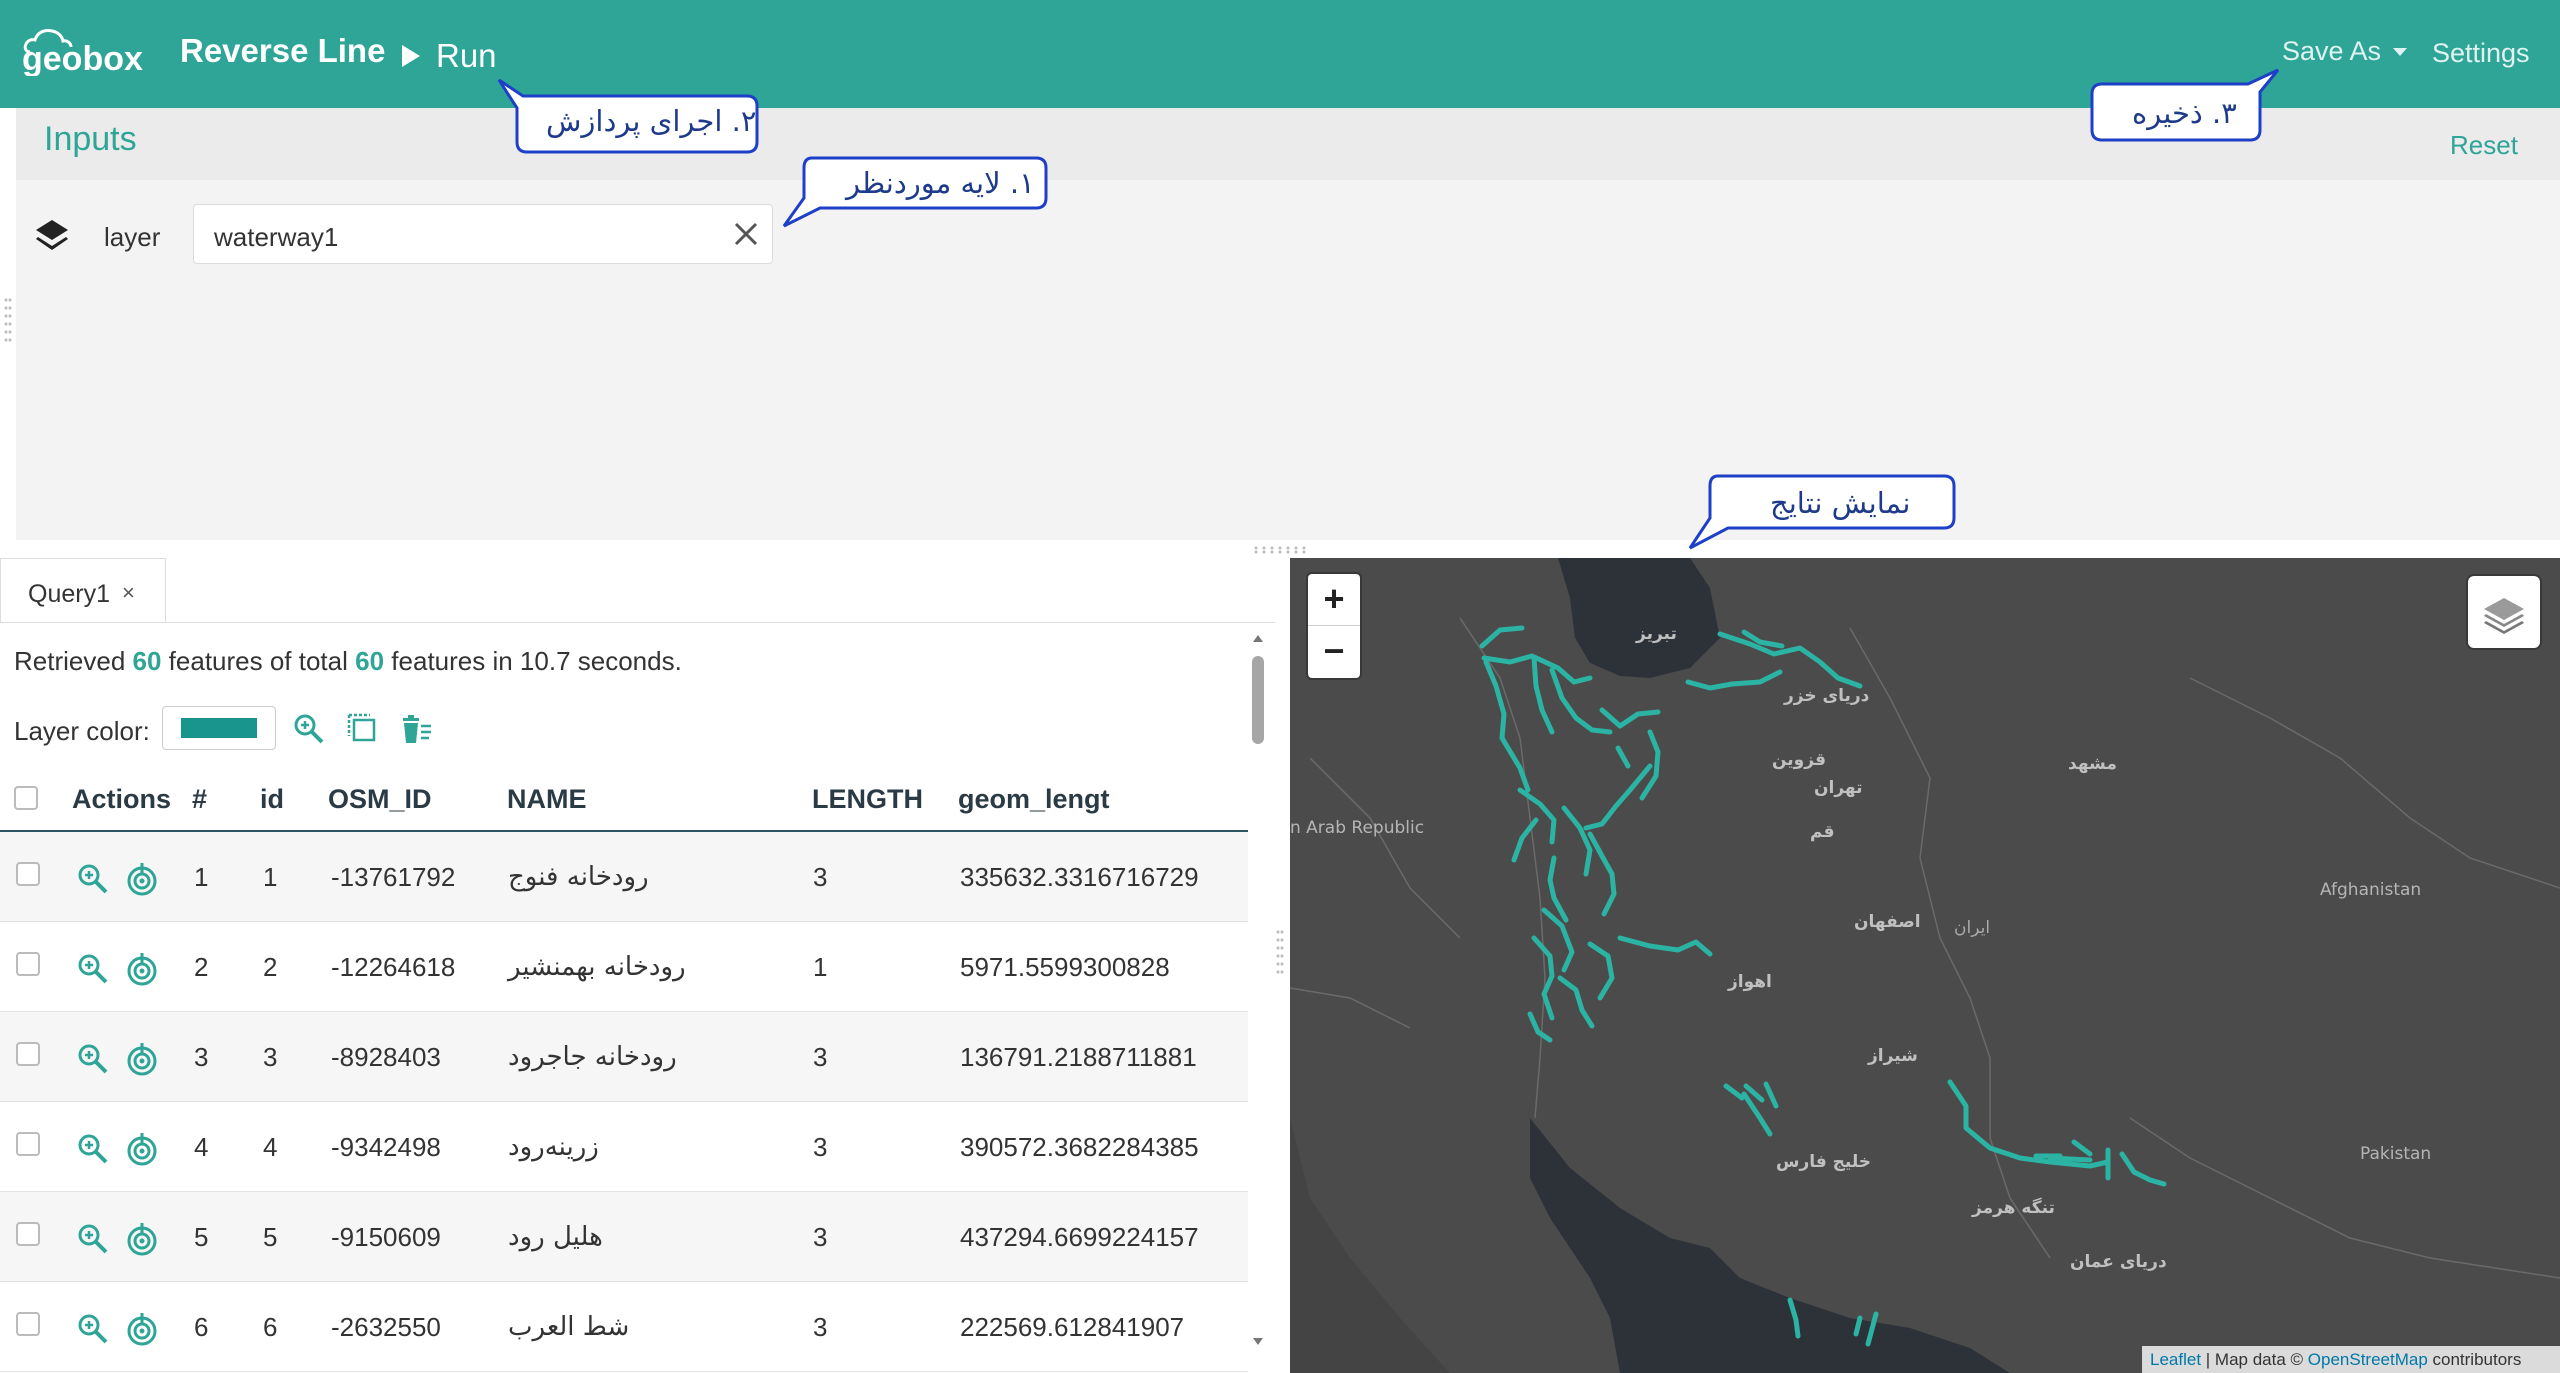 This screenshot has width=2560, height=1373. What do you see at coordinates (2175, 1359) in the screenshot?
I see `leaflet-link: Leaflet` at bounding box center [2175, 1359].